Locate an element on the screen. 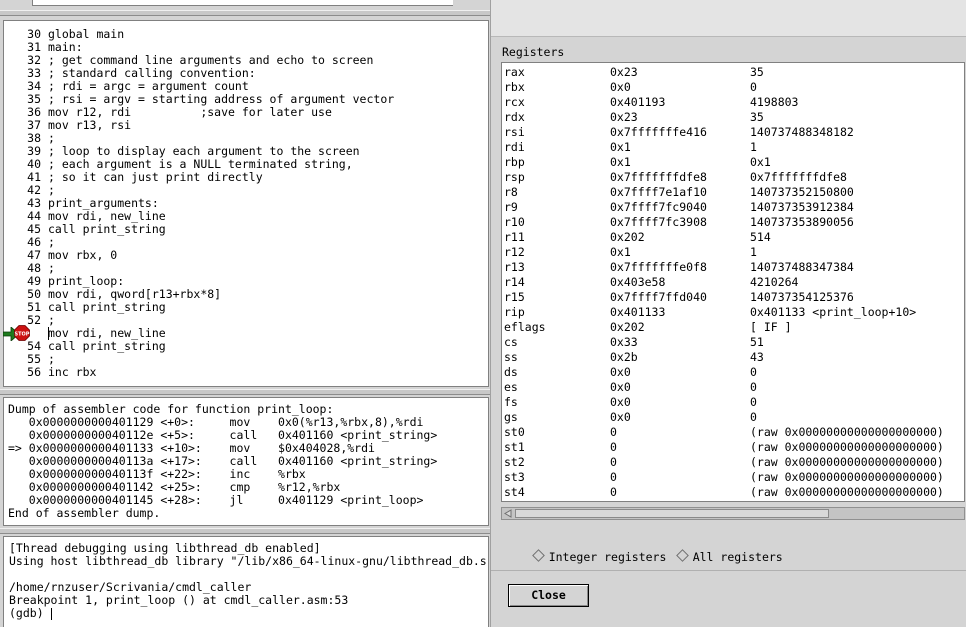 The height and width of the screenshot is (627, 966). register-natural-value: 43 is located at coordinates (757, 357).